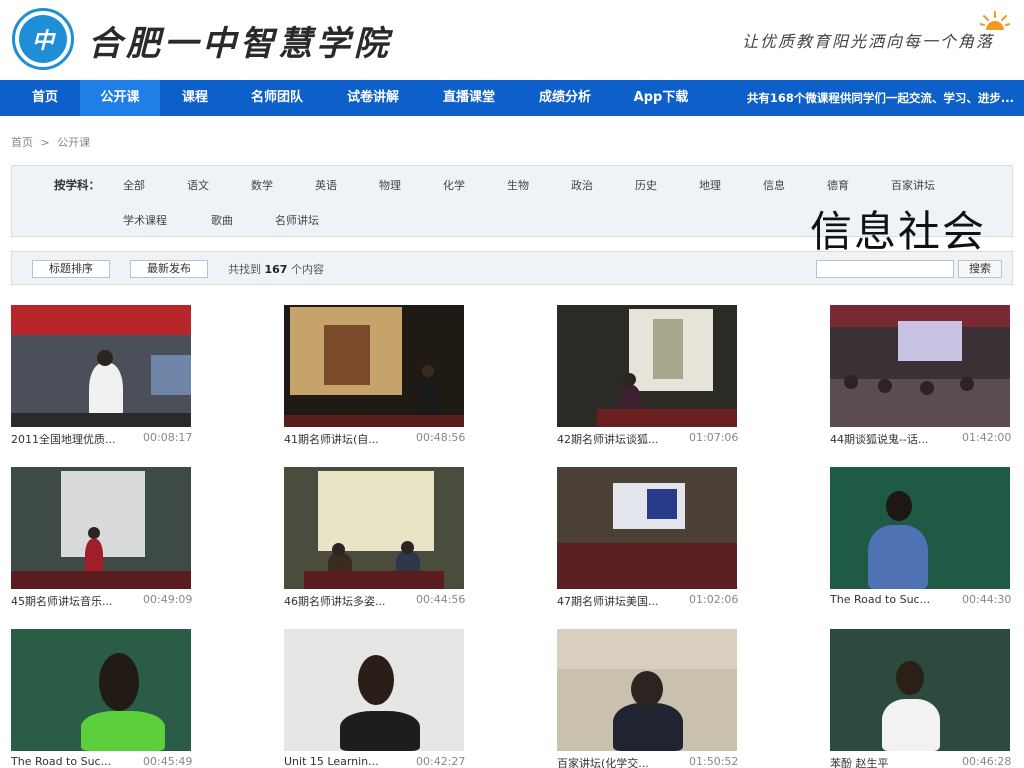 This screenshot has height=768, width=1024. I want to click on video-card: 41期名师讲坛(自... 00:48:56, so click(384, 380).